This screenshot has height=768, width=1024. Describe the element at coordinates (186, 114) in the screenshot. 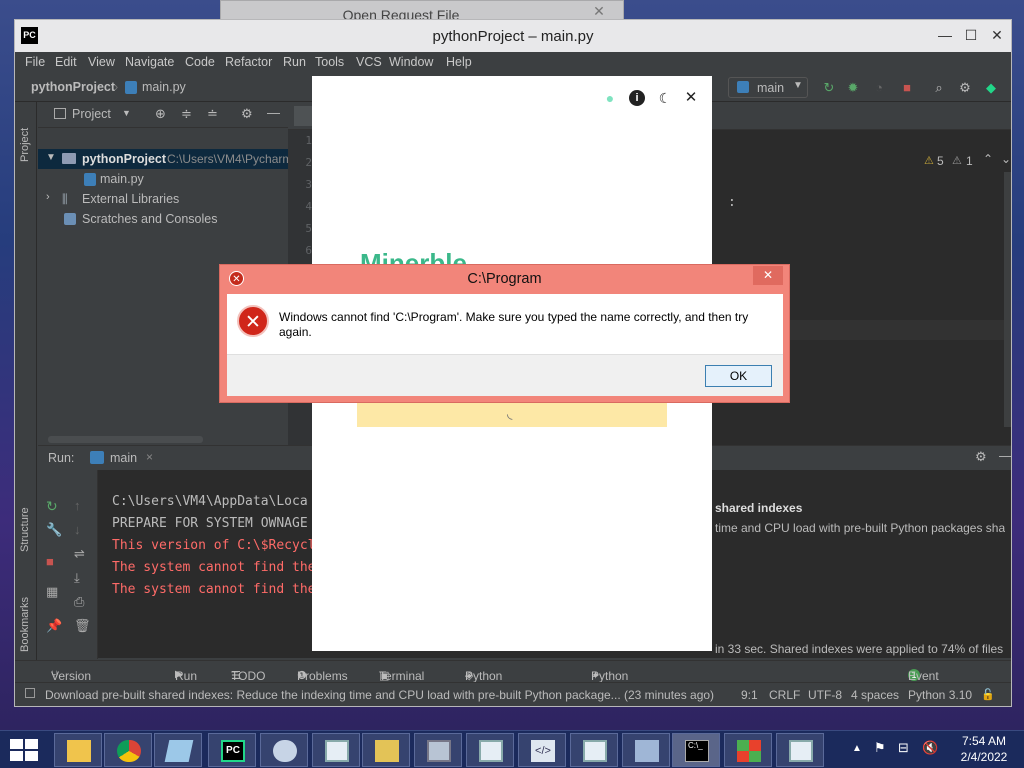

I see `expand-all-icon: ≑` at that location.